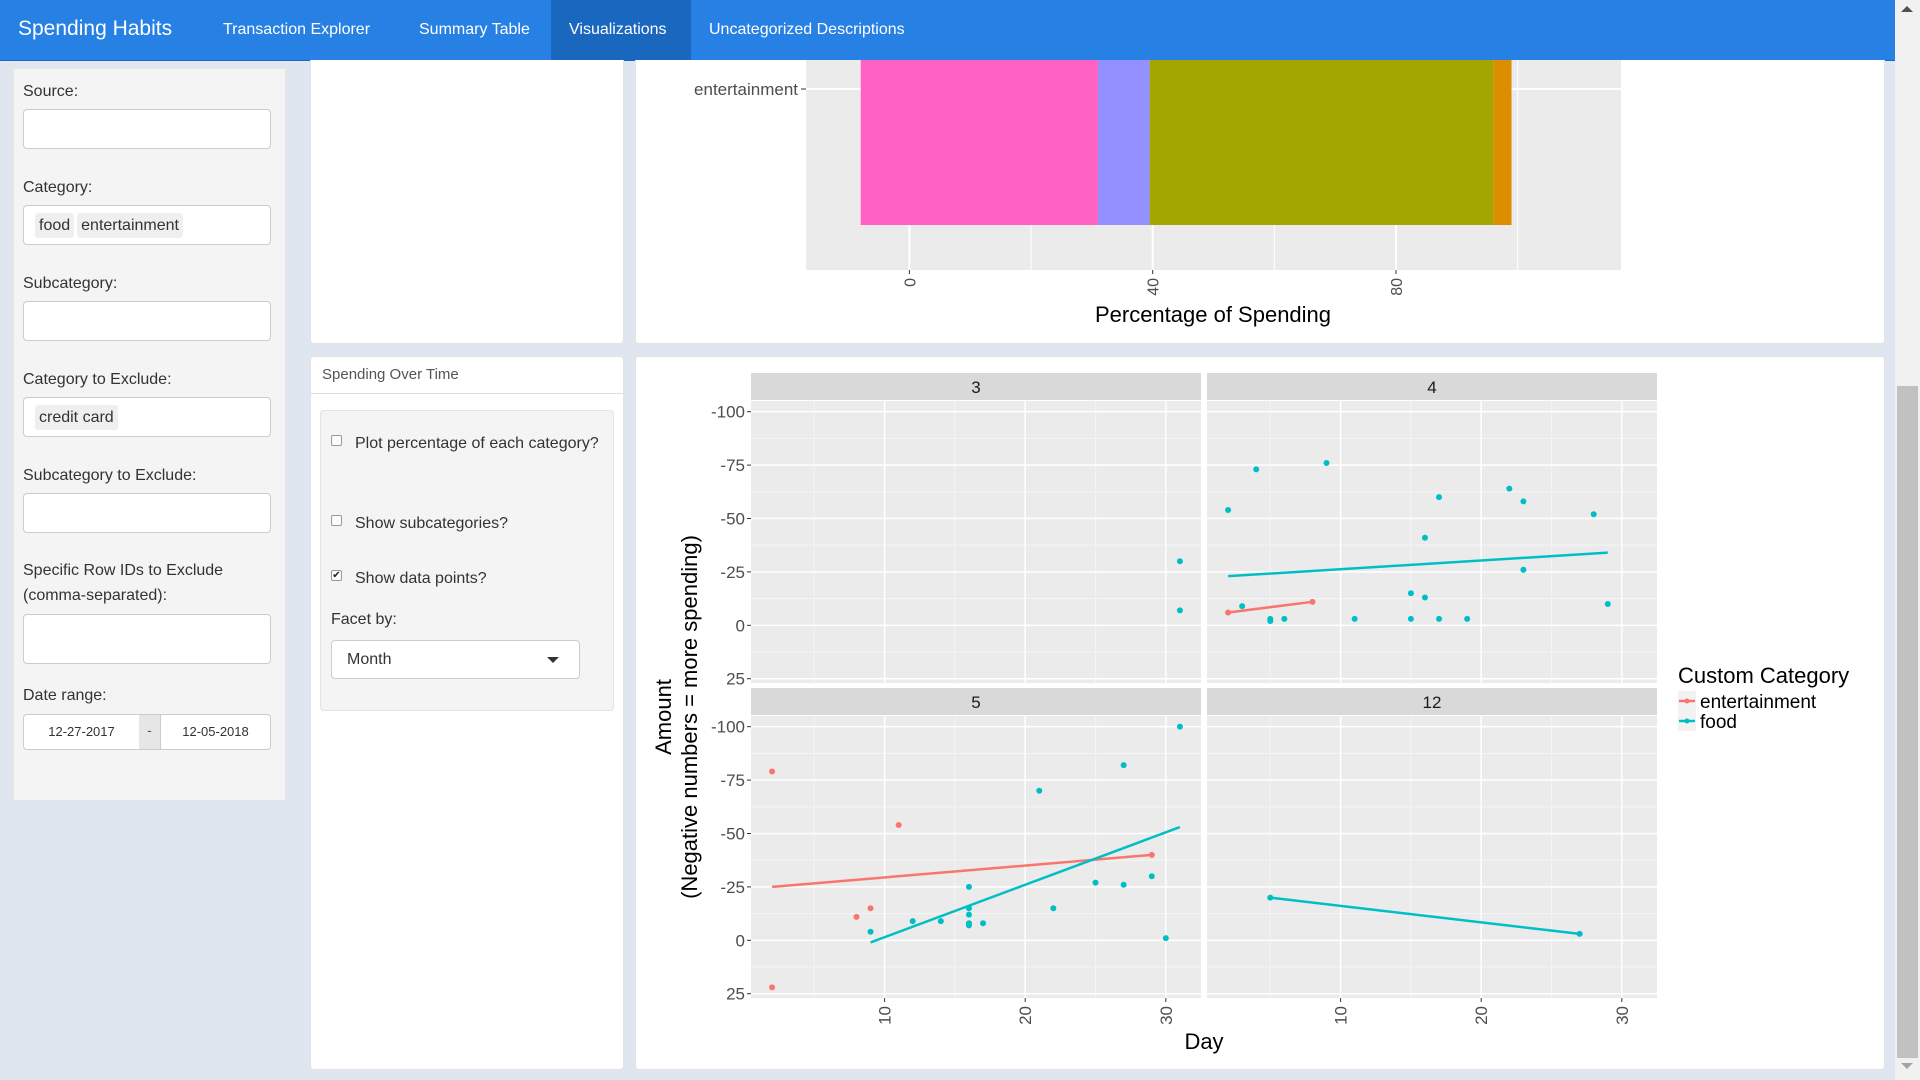 This screenshot has width=1920, height=1080. What do you see at coordinates (336, 440) in the screenshot?
I see `plot-percentage-checkbox` at bounding box center [336, 440].